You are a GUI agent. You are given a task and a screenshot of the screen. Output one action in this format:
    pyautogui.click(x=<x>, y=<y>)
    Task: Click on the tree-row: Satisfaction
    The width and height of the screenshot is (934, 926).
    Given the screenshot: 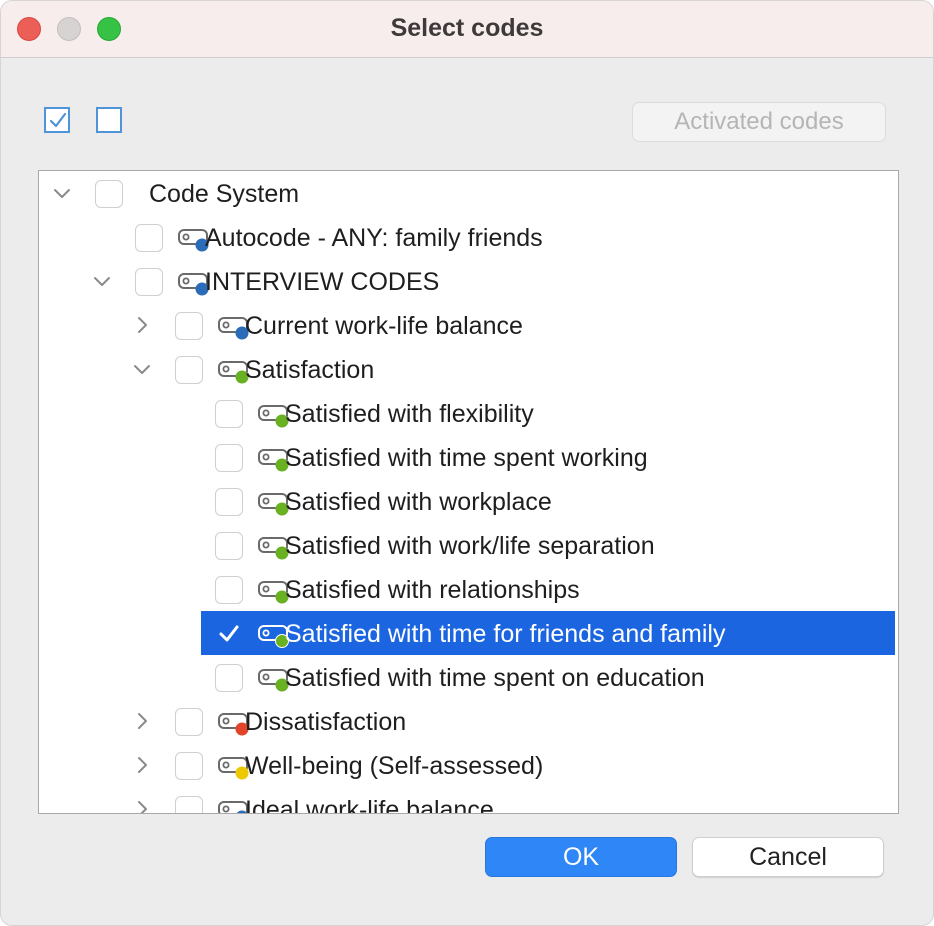 What is the action you would take?
    pyautogui.click(x=468, y=369)
    